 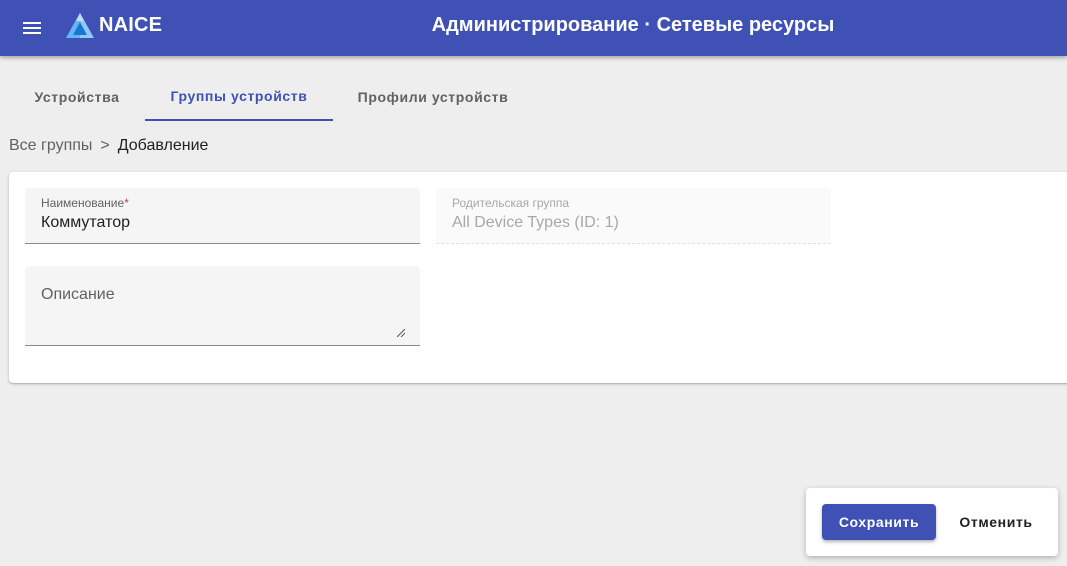 I want to click on page-title: Администрирование · Сетевые ресурсы, so click(x=633, y=25).